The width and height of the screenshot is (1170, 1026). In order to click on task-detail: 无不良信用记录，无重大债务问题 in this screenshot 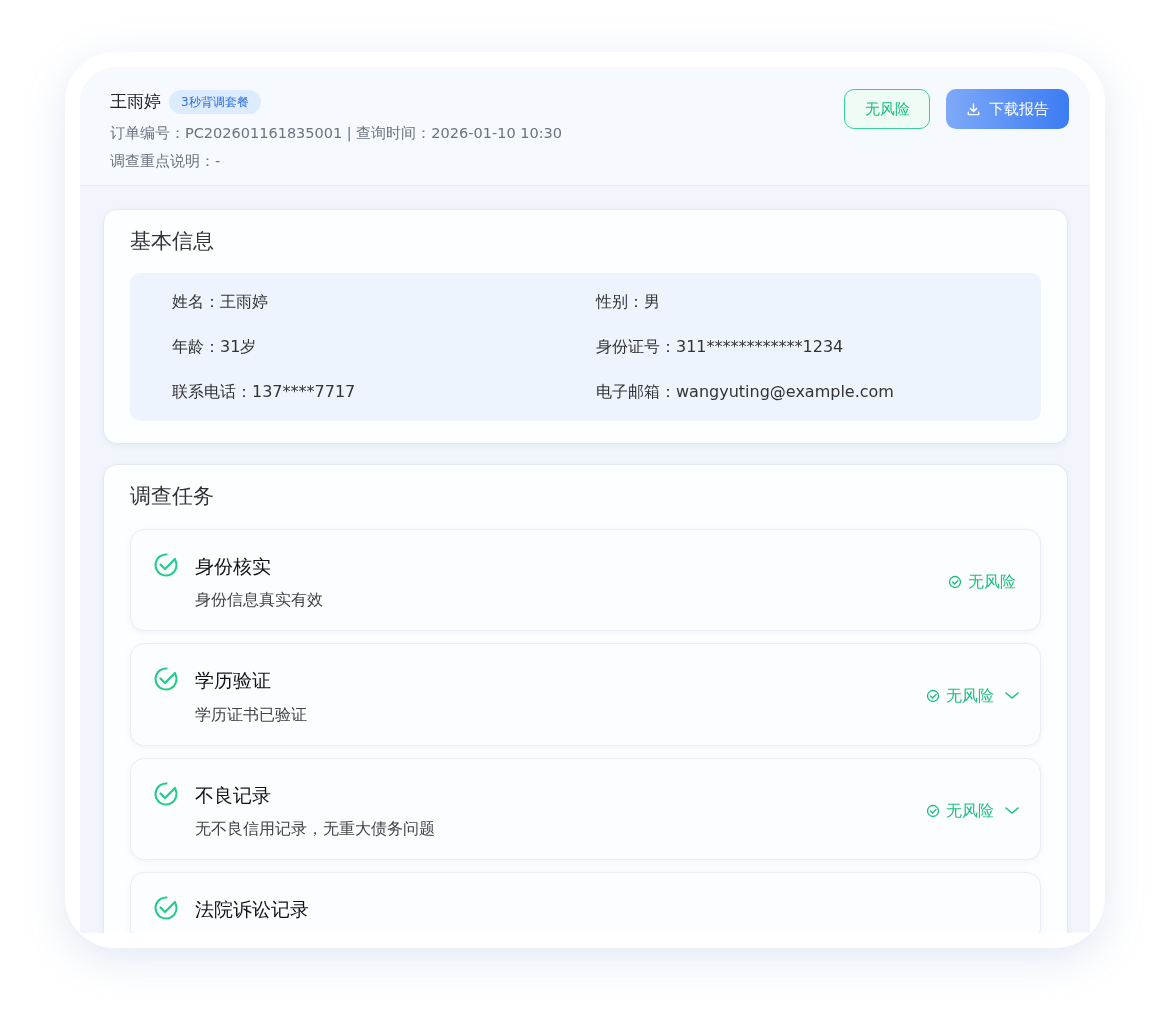, I will do `click(315, 829)`.